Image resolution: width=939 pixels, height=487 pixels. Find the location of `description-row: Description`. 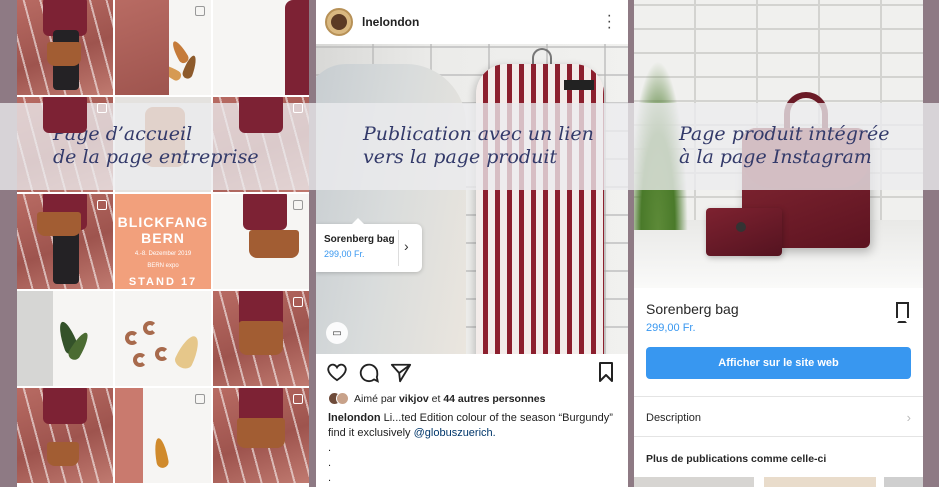

description-row: Description is located at coordinates (673, 418).